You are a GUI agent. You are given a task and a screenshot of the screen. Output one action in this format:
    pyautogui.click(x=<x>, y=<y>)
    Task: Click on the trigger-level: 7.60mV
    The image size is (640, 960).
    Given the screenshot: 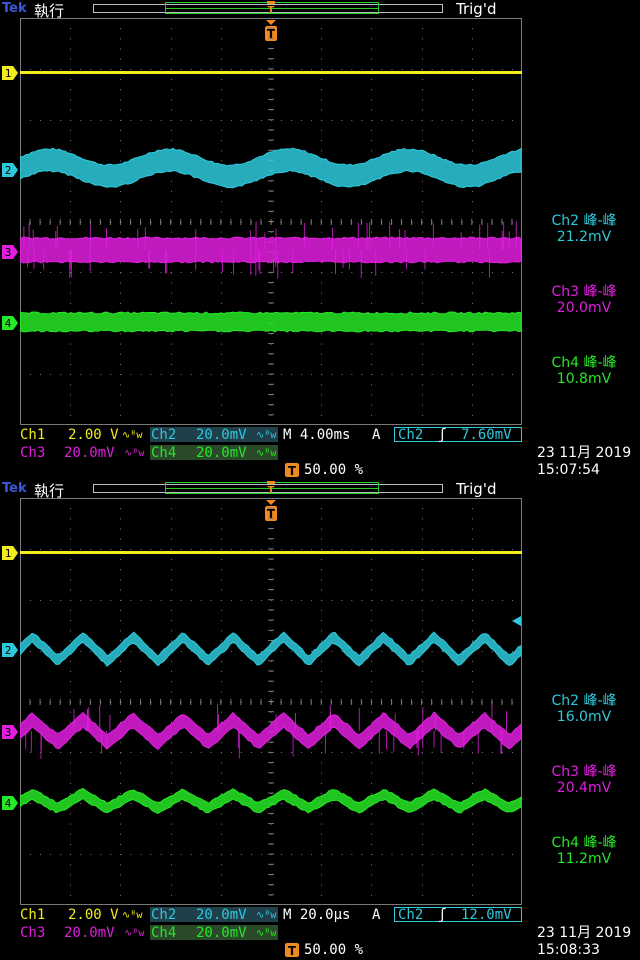 What is the action you would take?
    pyautogui.click(x=486, y=435)
    